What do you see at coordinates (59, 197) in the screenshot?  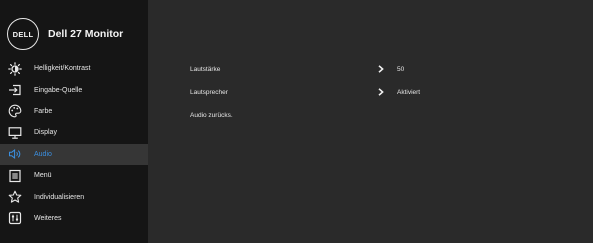 I see `menu-item-label: Individualisieren` at bounding box center [59, 197].